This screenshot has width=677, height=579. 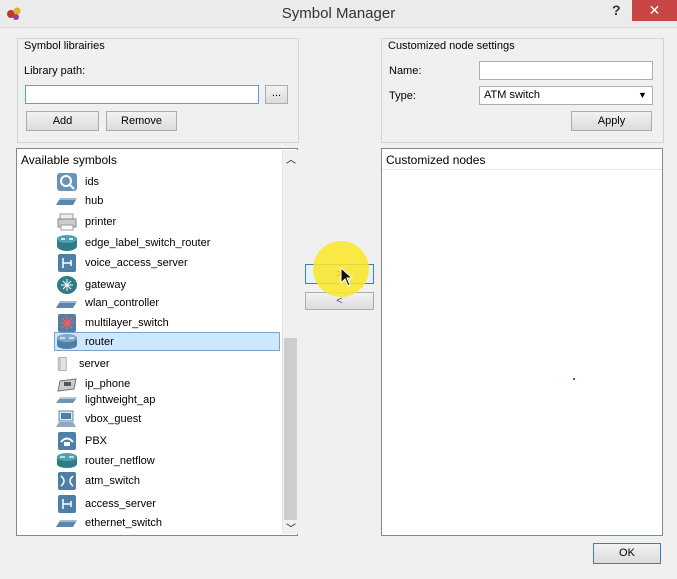 I want to click on list-item-label: router_netflow, so click(x=120, y=461).